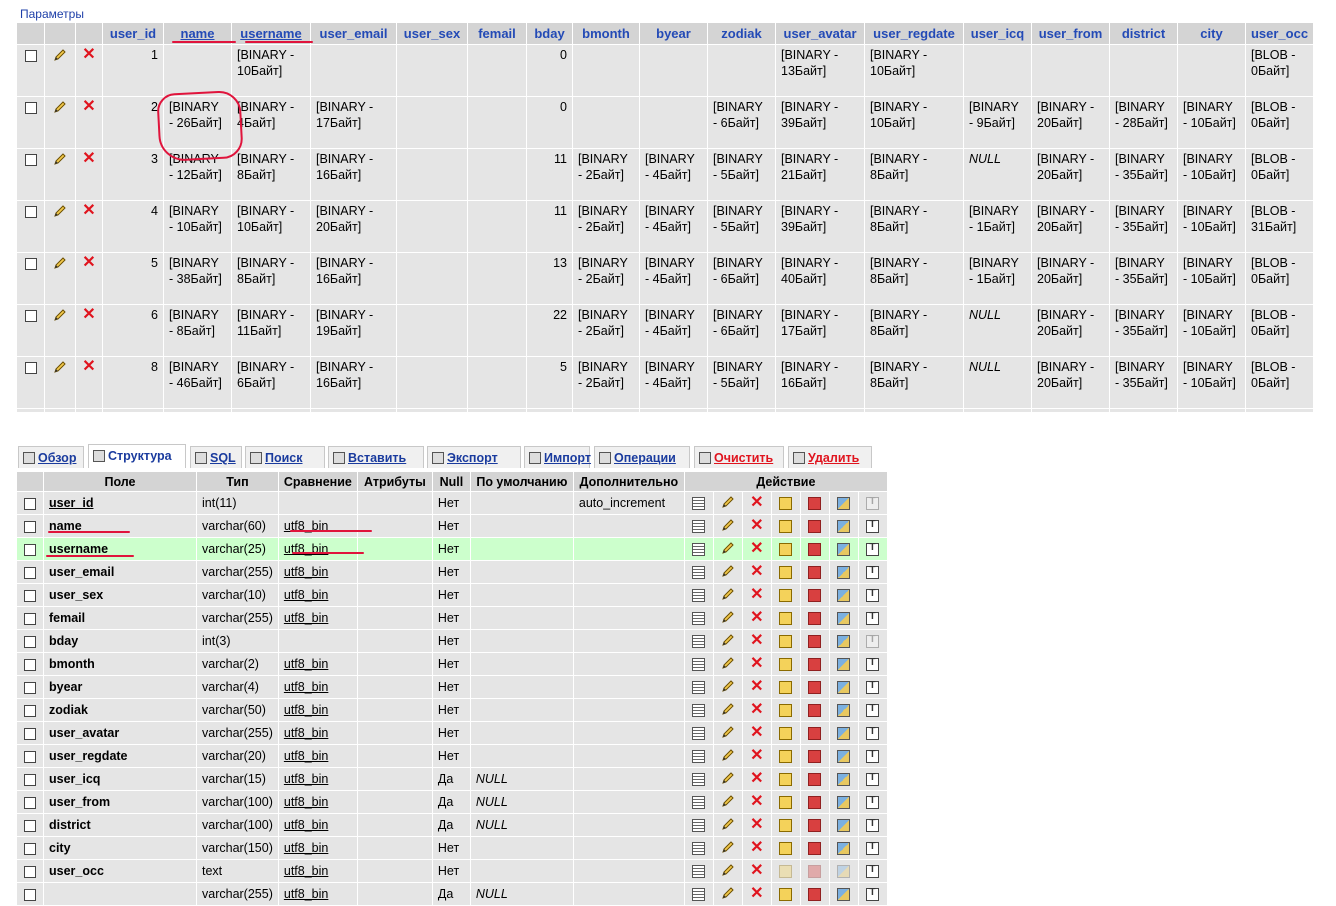  I want to click on tab-search: Поиск, so click(285, 457).